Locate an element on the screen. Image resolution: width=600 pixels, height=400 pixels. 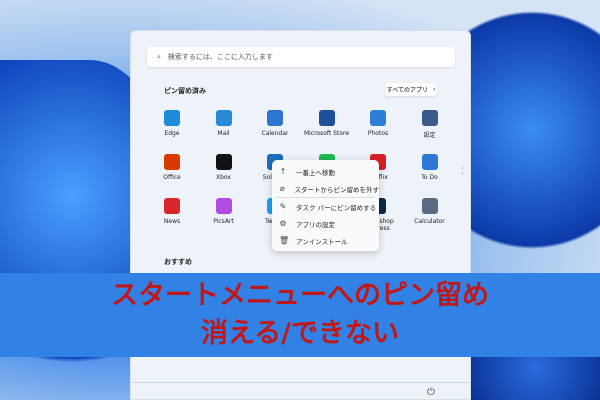
menu-item-label: アンインストール is located at coordinates (322, 241).